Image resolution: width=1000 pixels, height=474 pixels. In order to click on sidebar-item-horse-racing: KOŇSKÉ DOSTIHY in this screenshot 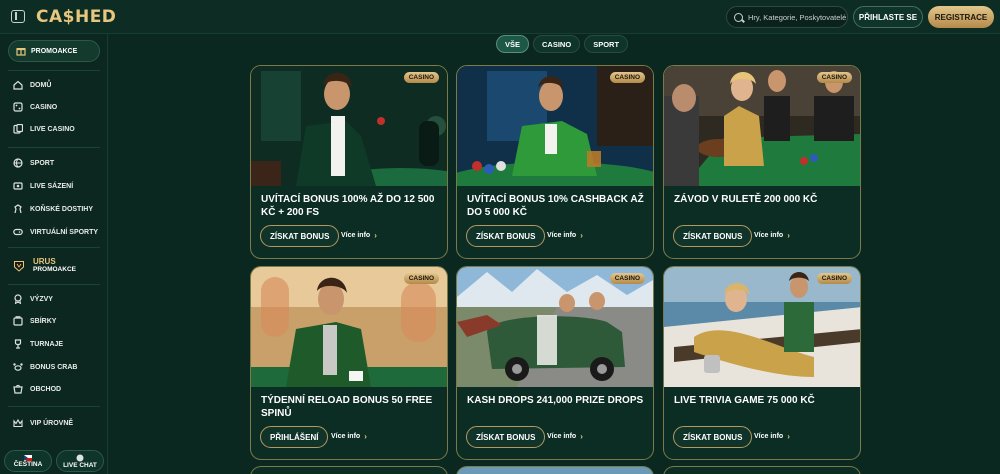, I will do `click(53, 209)`.